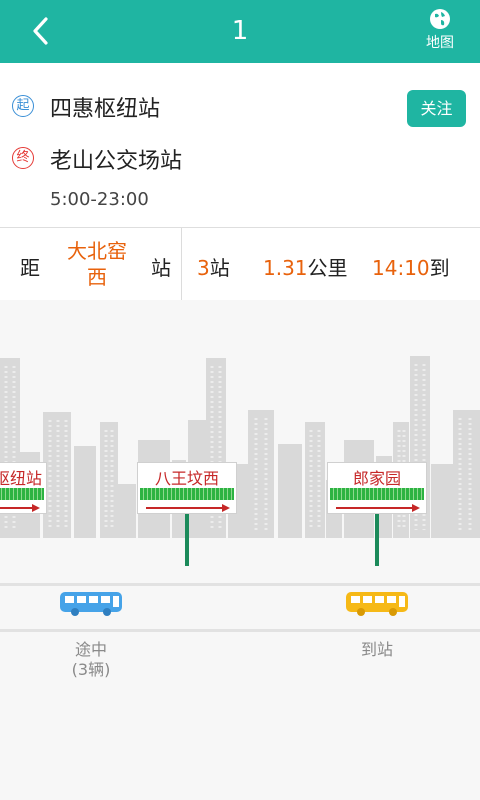  I want to click on arrival-suffix: 到, so click(439, 268).